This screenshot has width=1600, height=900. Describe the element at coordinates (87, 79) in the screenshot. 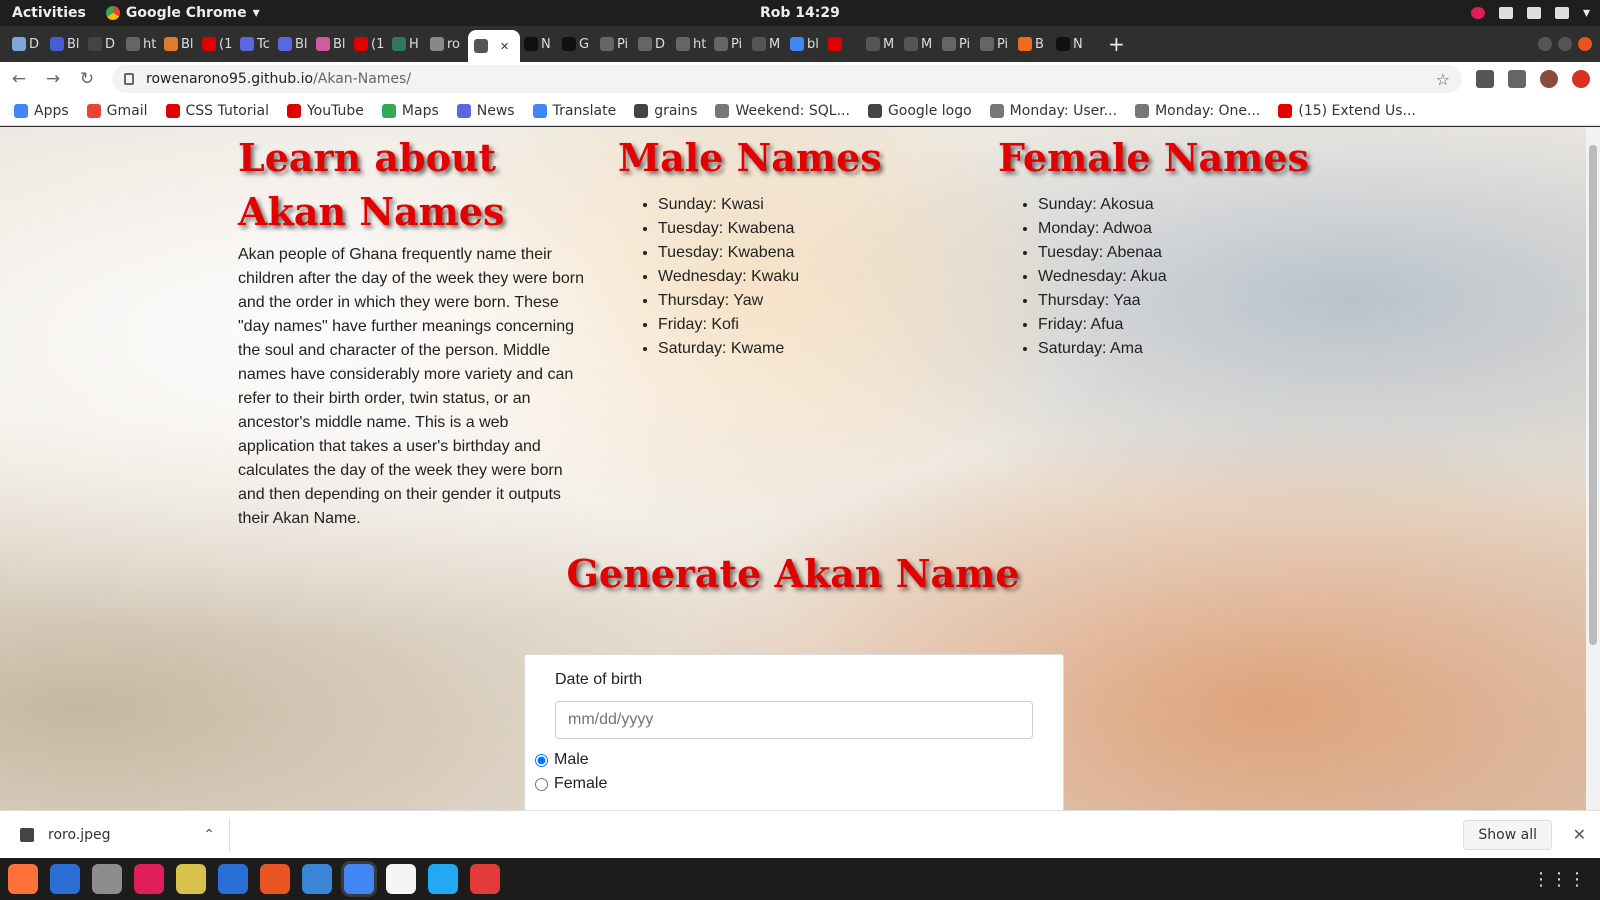

I see `reload-button: ↻` at that location.